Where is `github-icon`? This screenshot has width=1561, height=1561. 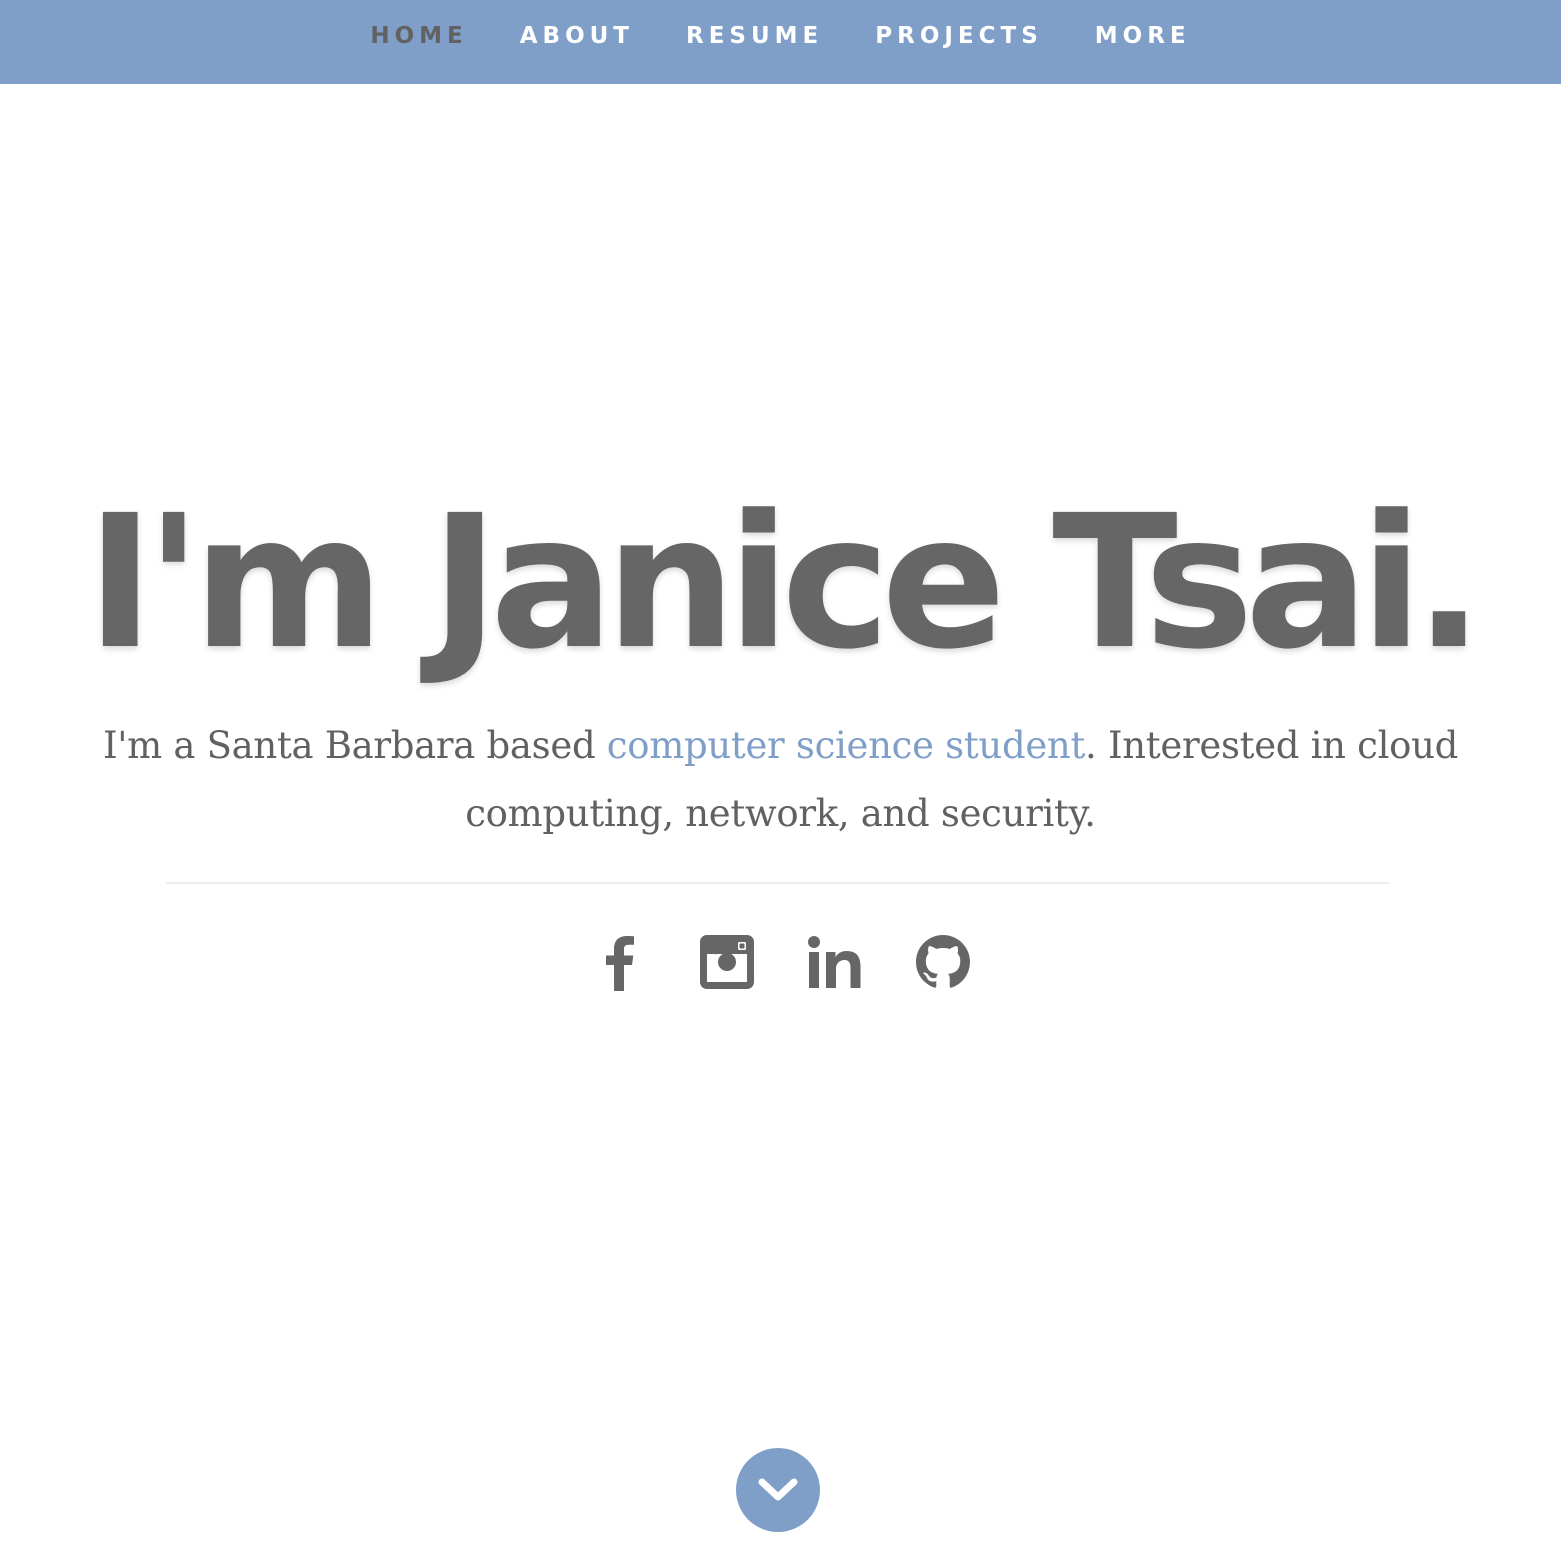 github-icon is located at coordinates (942, 961).